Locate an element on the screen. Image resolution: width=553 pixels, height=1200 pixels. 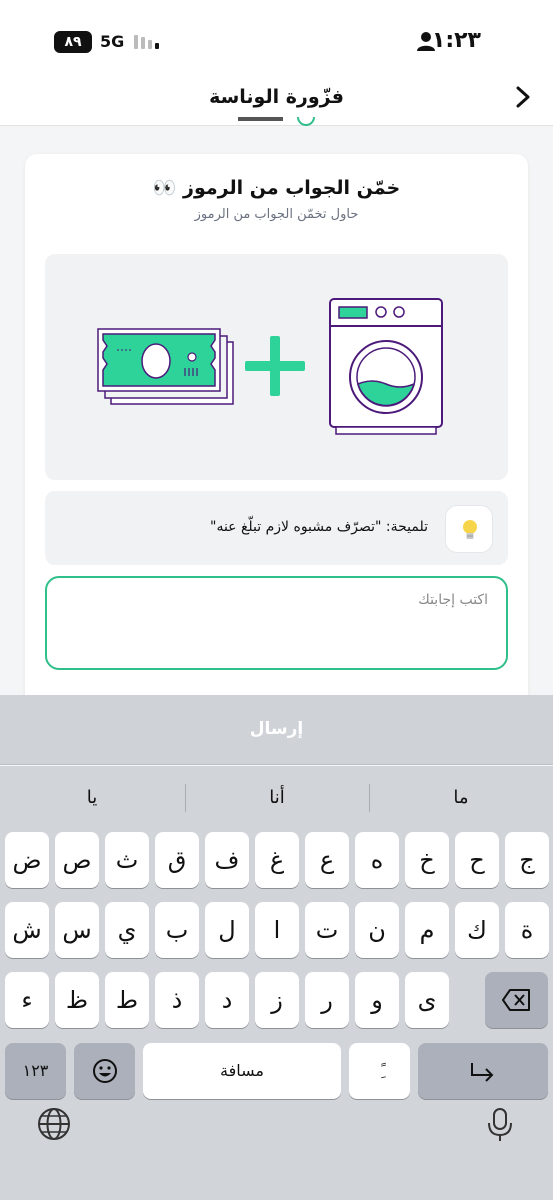
key: ث is located at coordinates (127, 860).